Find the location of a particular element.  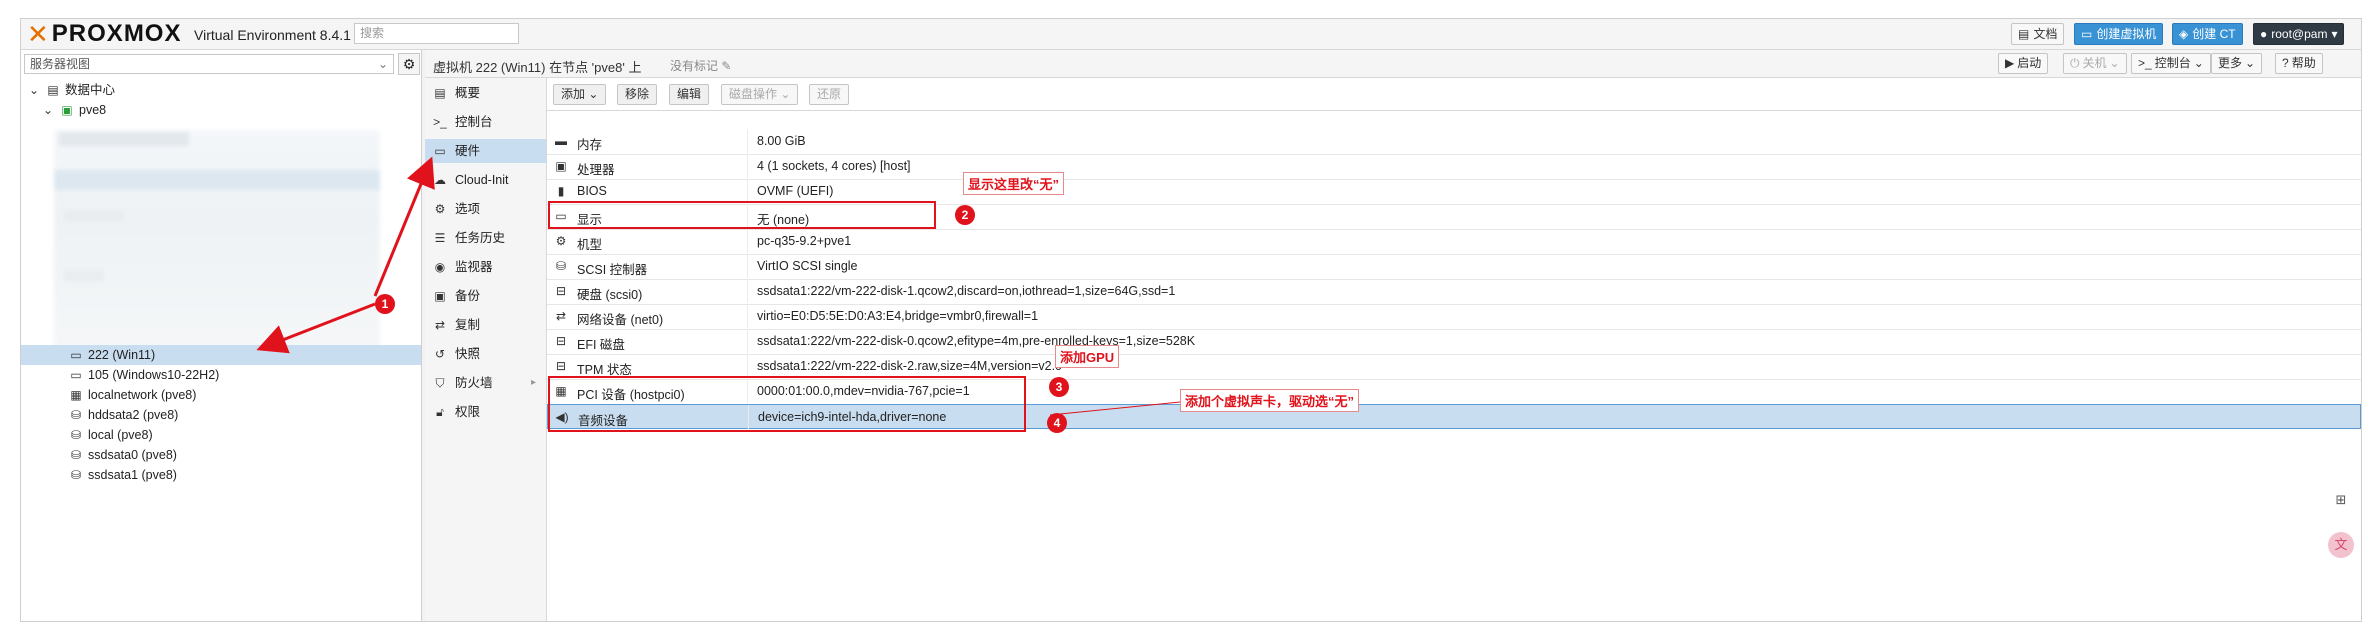

arrow-to-vm is located at coordinates (316, 328).